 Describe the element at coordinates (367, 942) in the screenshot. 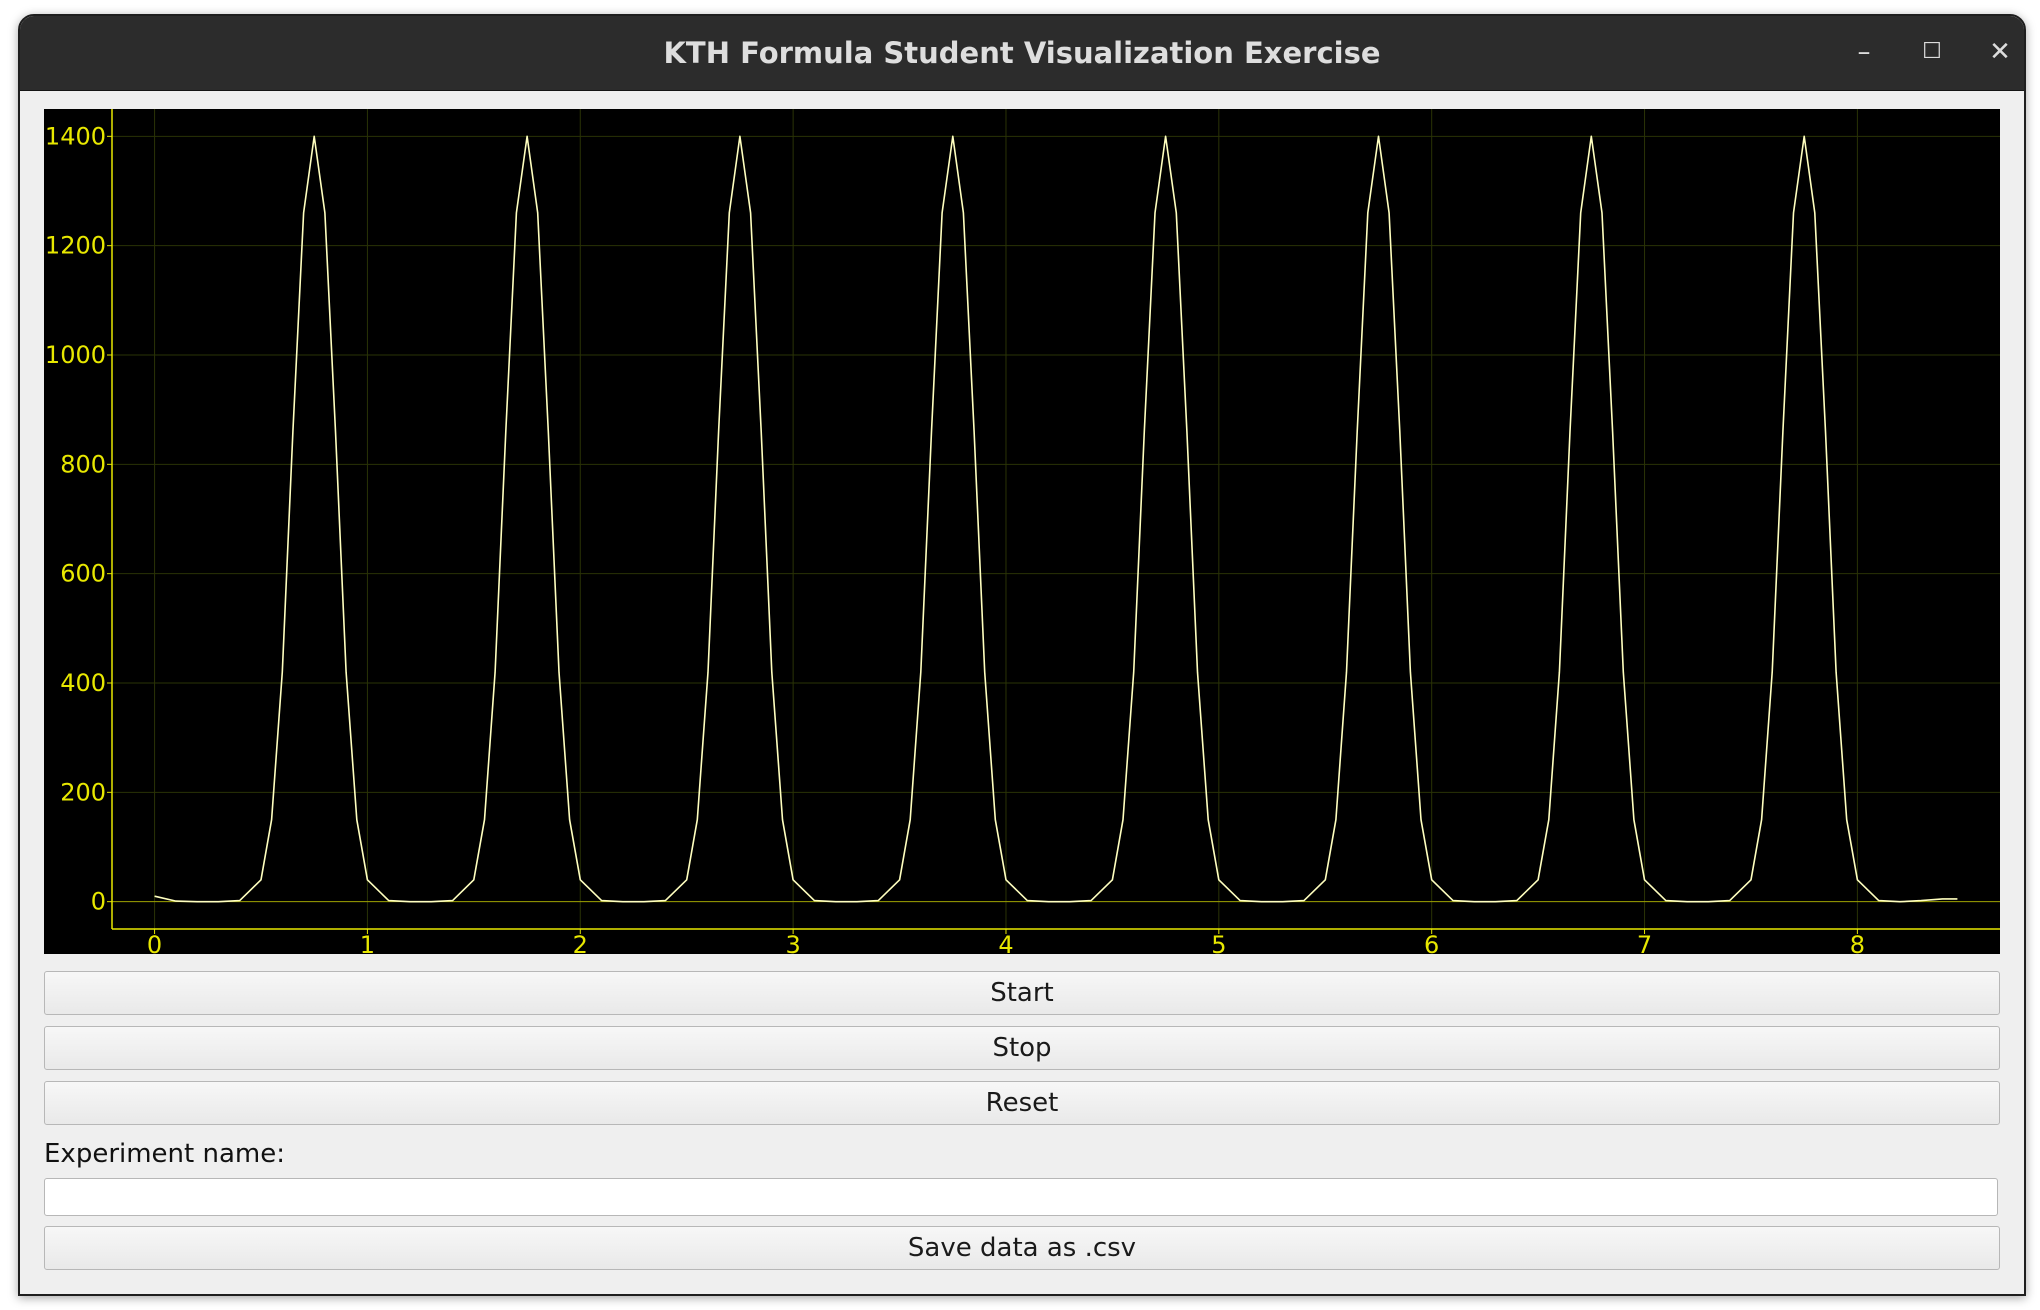

I see `x-tick-label: 1` at that location.